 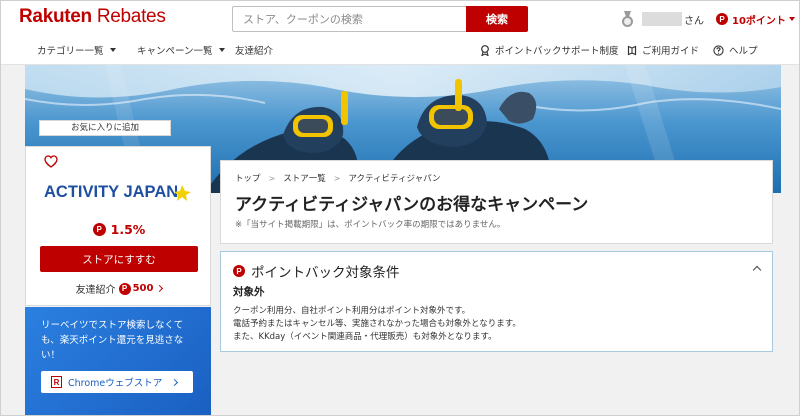 I want to click on expiry-note: ※「当サイト掲載期限」は、ポイントバック率の期限ではありません。, so click(x=370, y=225).